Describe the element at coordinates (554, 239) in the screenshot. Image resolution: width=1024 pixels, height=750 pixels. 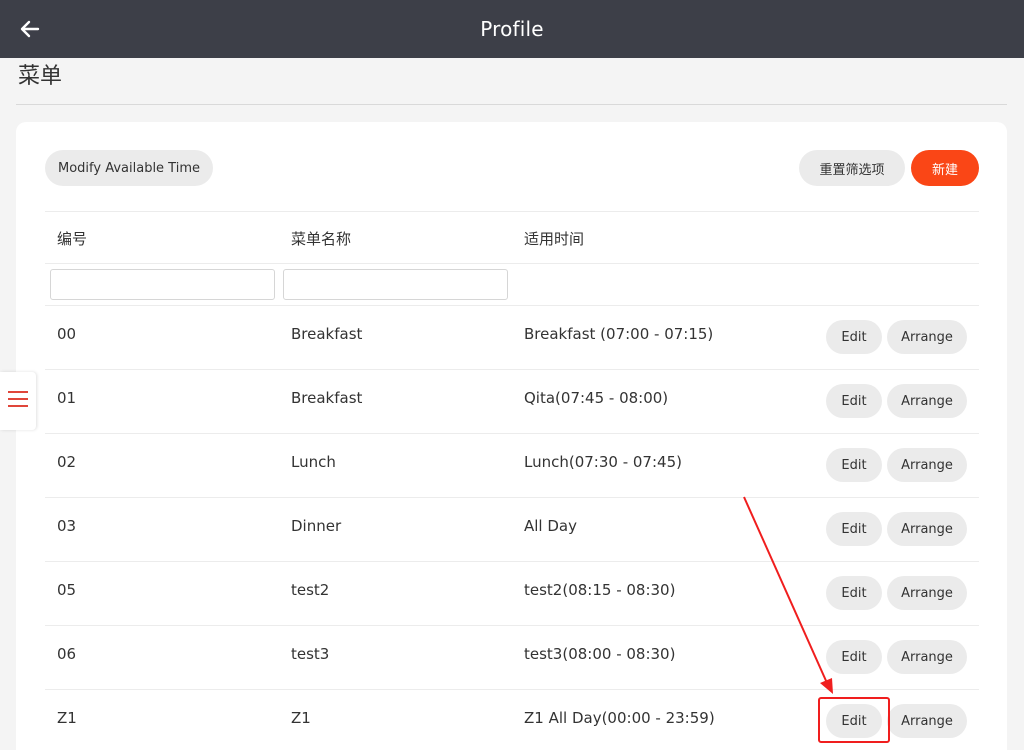
I see `column-header-applicable-time: 适用时间` at that location.